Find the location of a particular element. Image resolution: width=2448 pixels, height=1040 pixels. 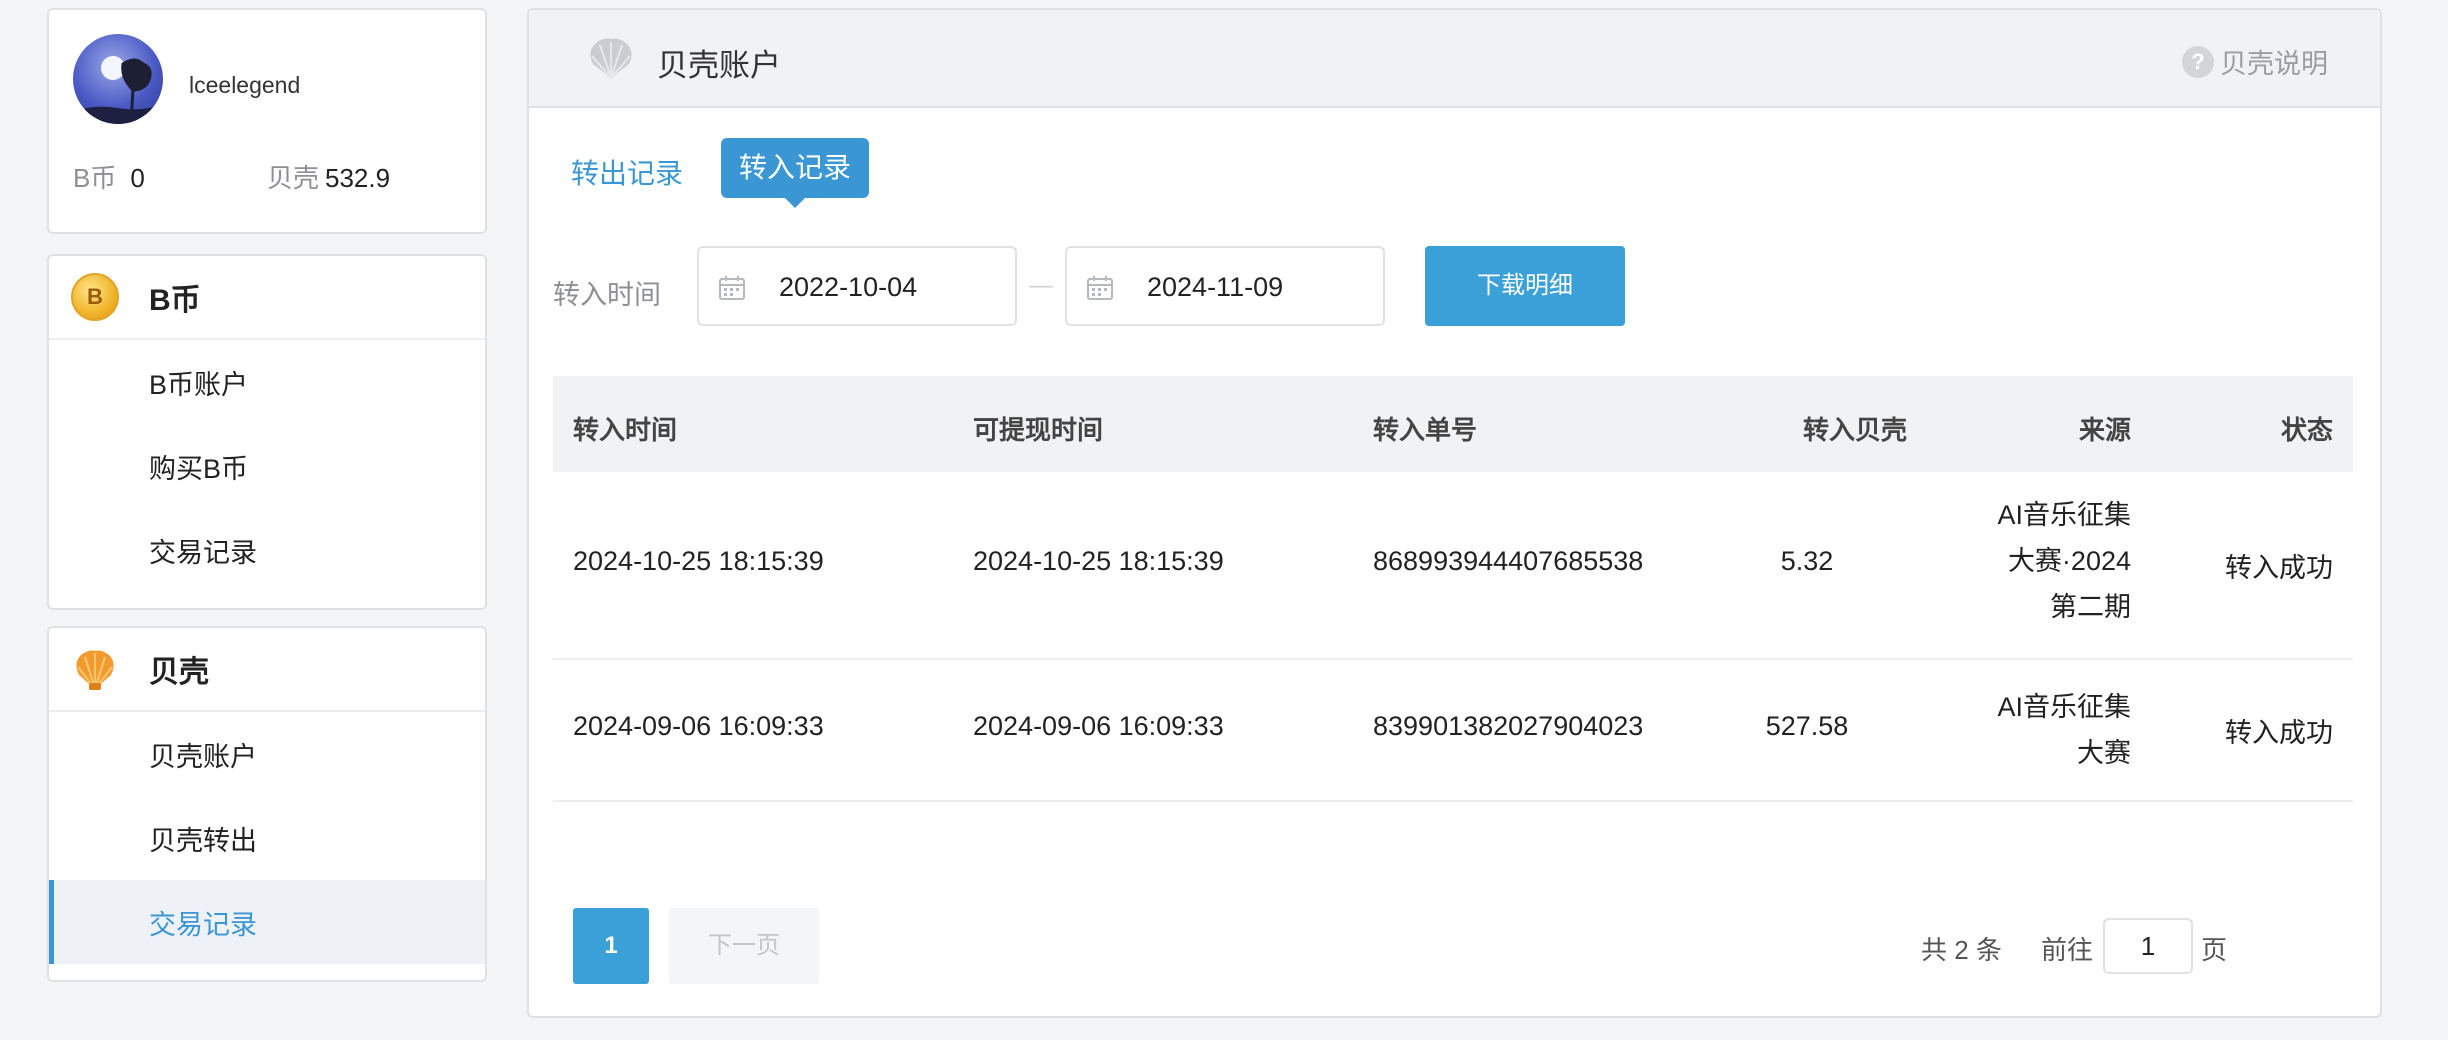

shell-header-icon is located at coordinates (611, 60).